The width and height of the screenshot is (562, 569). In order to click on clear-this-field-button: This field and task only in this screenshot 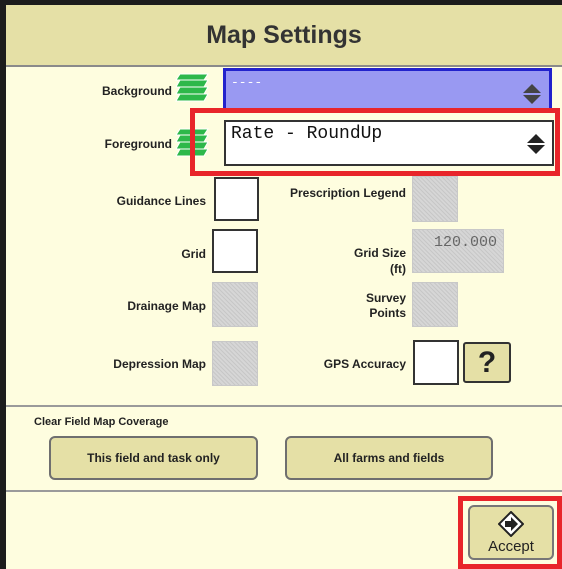, I will do `click(153, 458)`.